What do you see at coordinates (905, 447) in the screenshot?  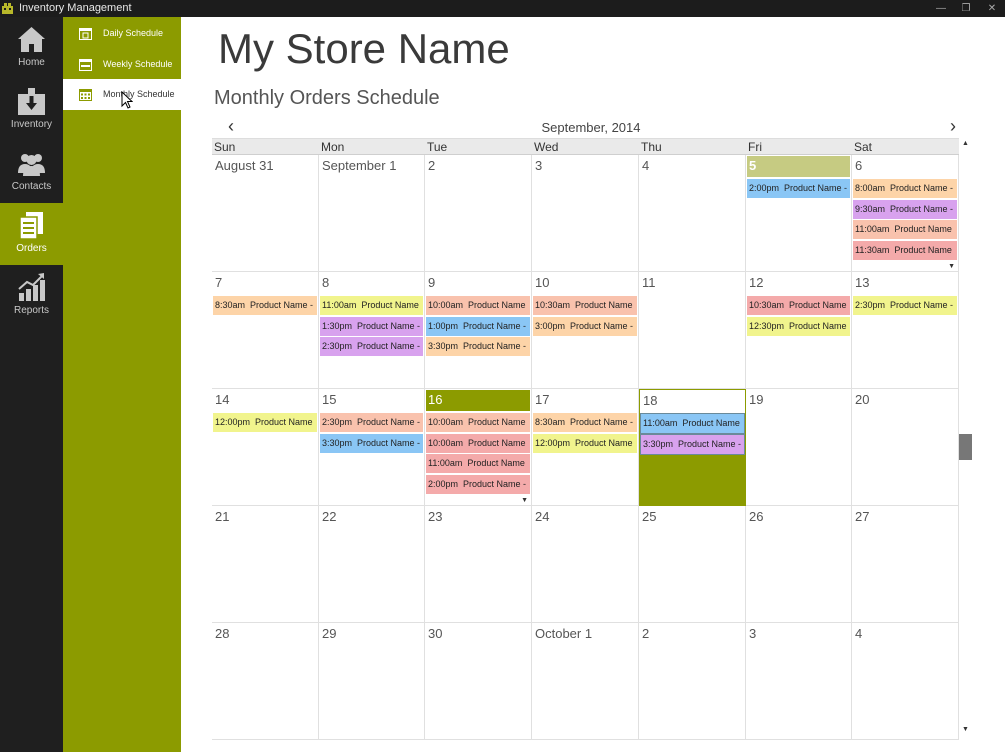 I see `day-cell: 20` at bounding box center [905, 447].